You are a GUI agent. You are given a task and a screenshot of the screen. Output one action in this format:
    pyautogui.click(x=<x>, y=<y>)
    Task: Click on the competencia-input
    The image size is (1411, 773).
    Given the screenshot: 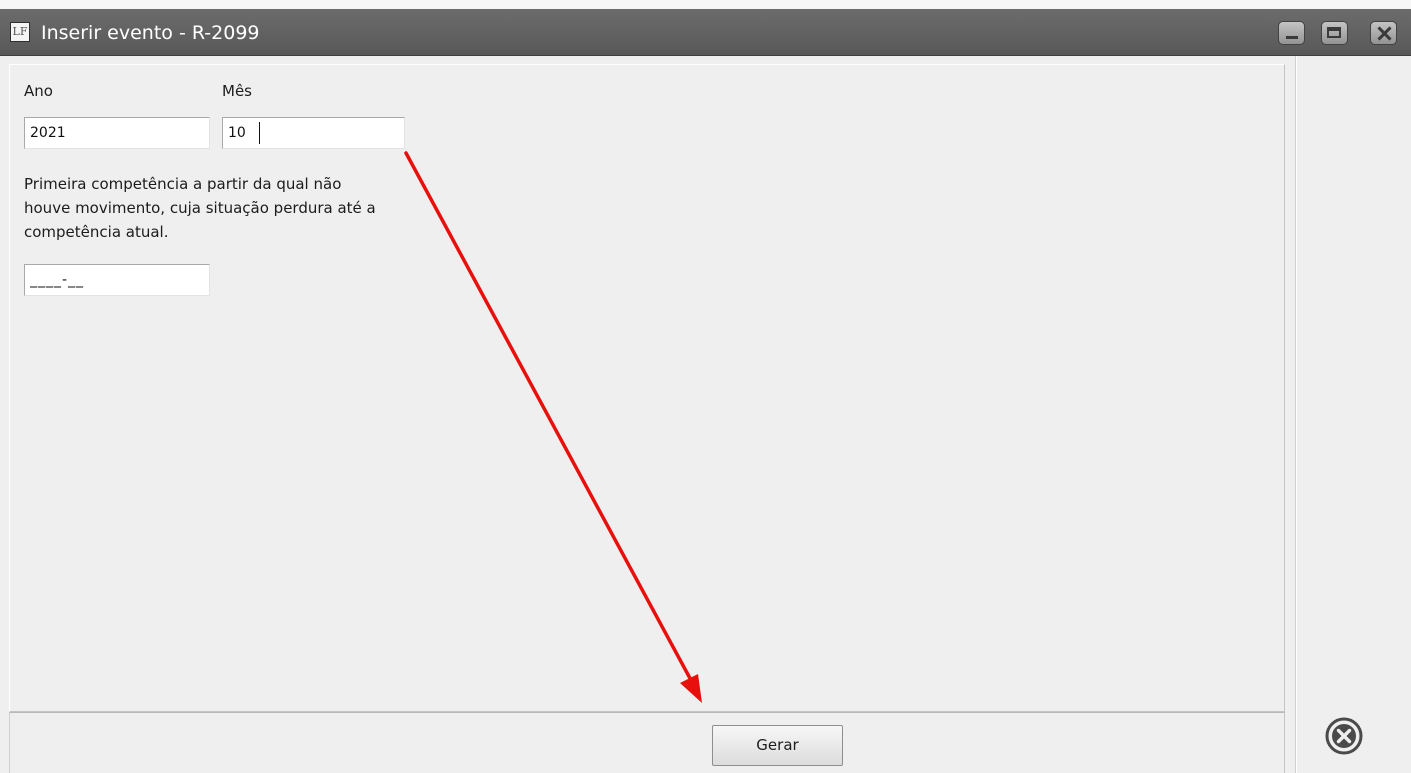 What is the action you would take?
    pyautogui.click(x=117, y=280)
    